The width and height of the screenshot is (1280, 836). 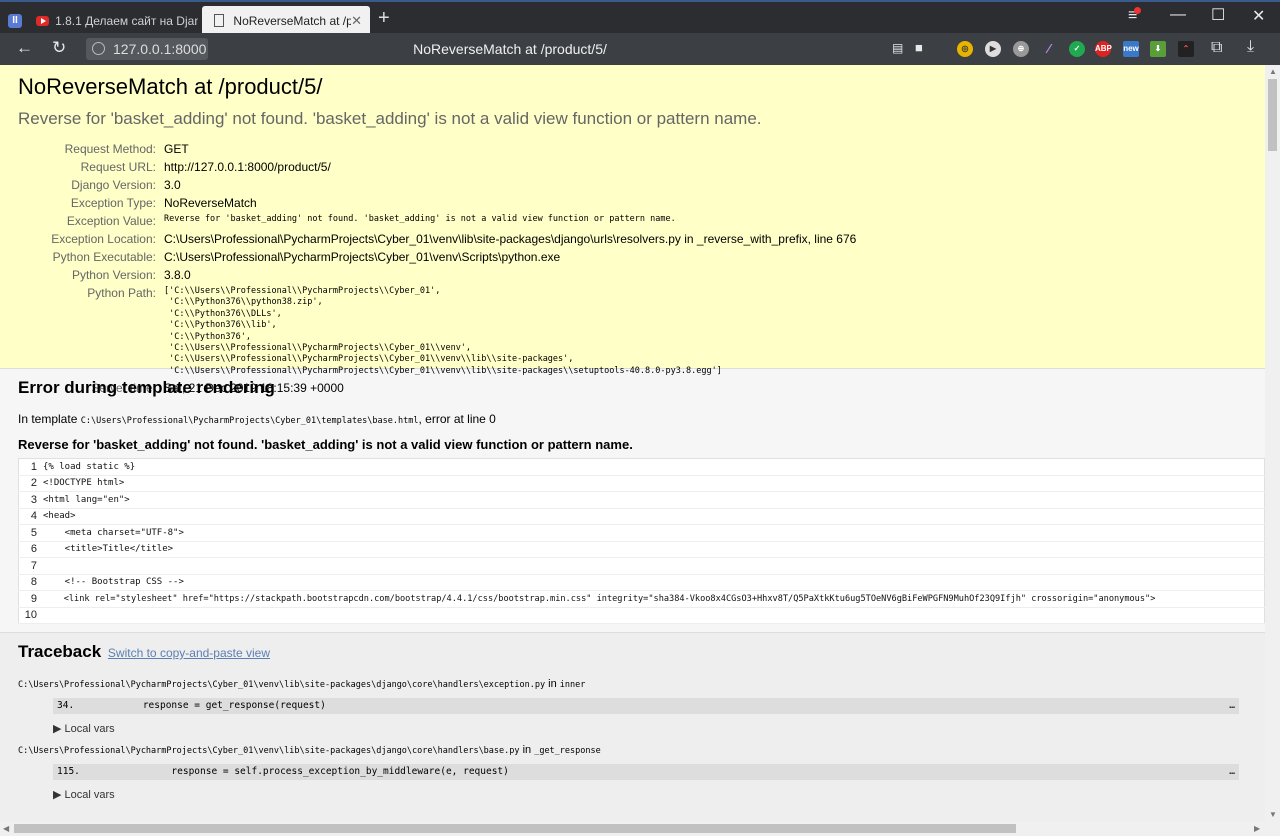 I want to click on scroll-down-icon: ▼, so click(x=1273, y=814).